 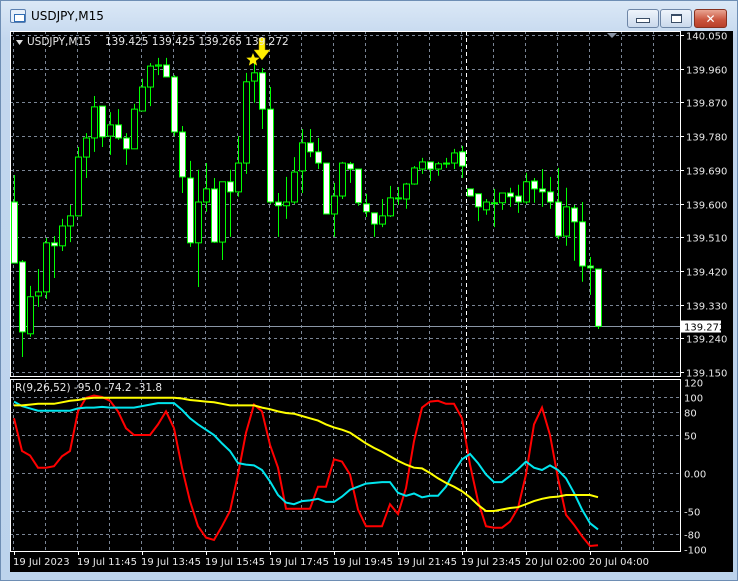 I want to click on time-axis-label: 19 Jul 17:45, so click(x=299, y=562).